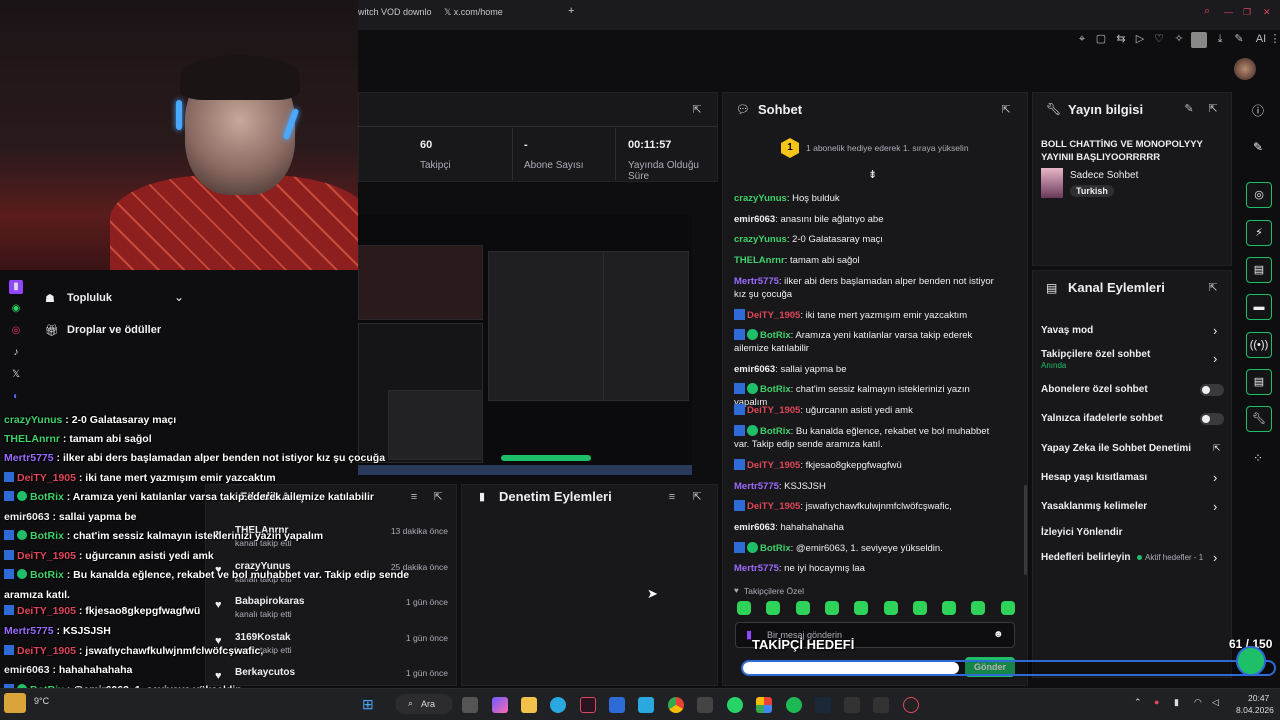 This screenshot has height=720, width=1280. Describe the element at coordinates (794, 705) in the screenshot. I see `spotify-icon` at that location.